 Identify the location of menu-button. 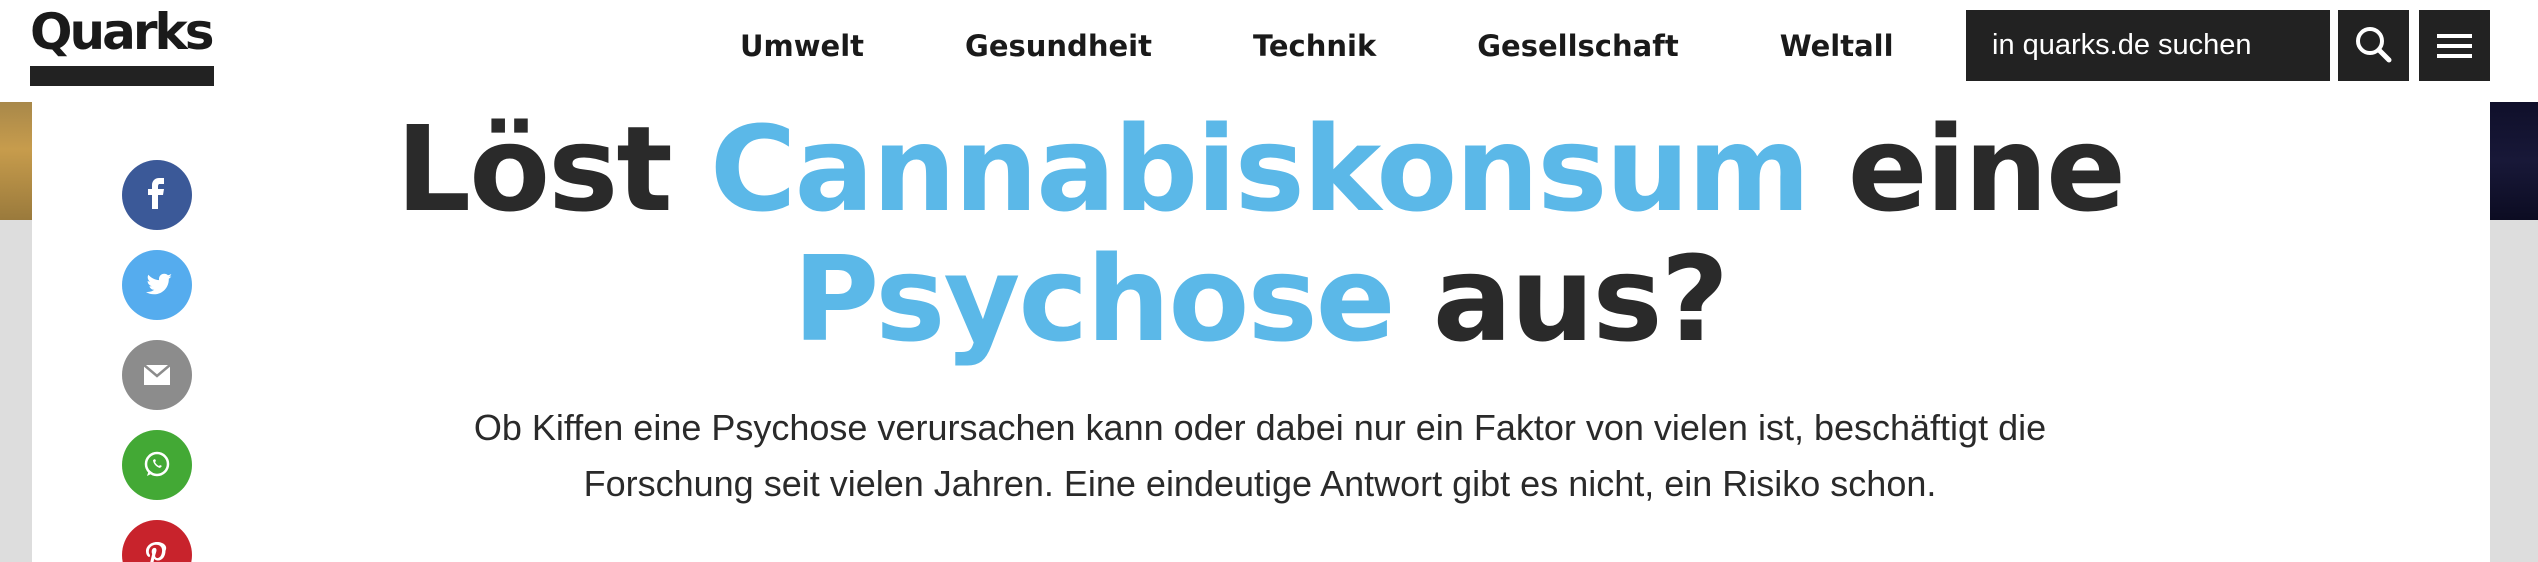
(2454, 45).